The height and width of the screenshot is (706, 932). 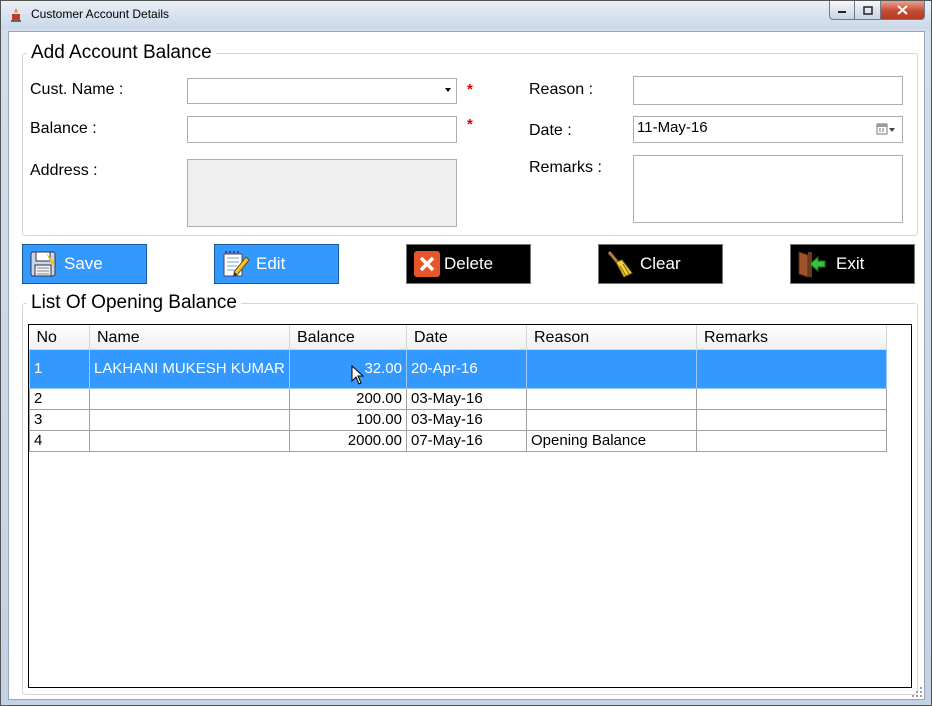 I want to click on date-picker: 11-May-16, so click(x=768, y=129).